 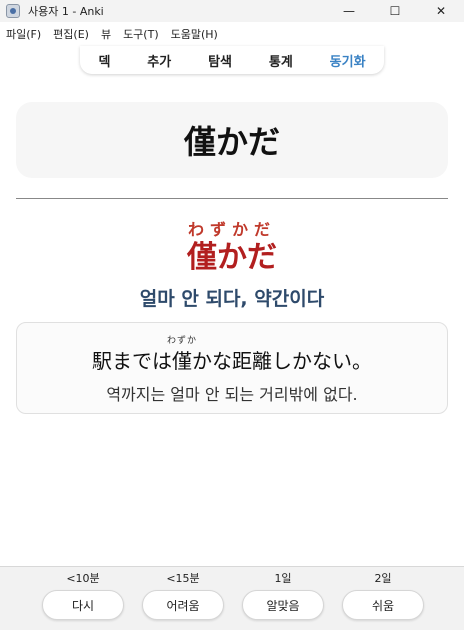 What do you see at coordinates (104, 60) in the screenshot?
I see `toolbar-decks: 덱` at bounding box center [104, 60].